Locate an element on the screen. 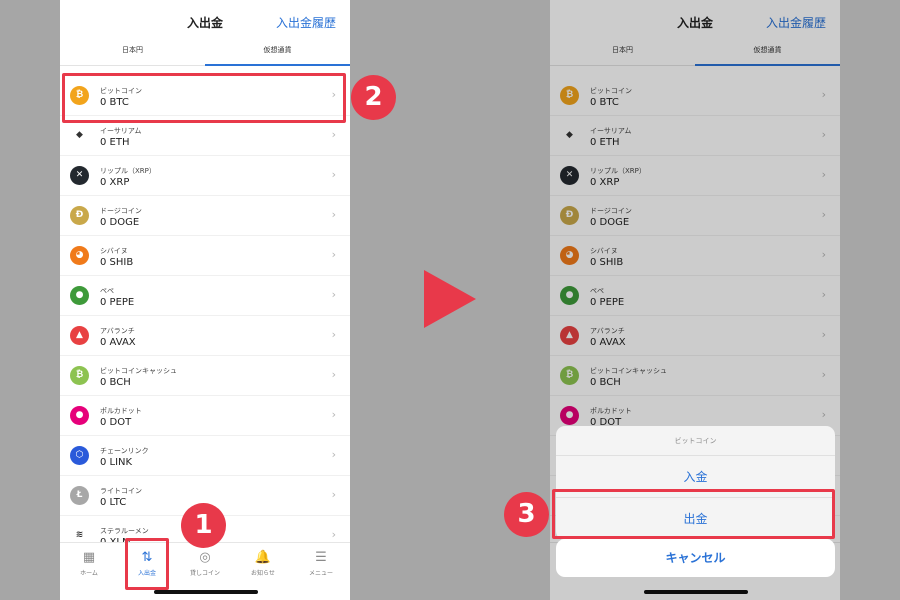 This screenshot has width=900, height=600. ltc-icon: Ł is located at coordinates (79, 495).